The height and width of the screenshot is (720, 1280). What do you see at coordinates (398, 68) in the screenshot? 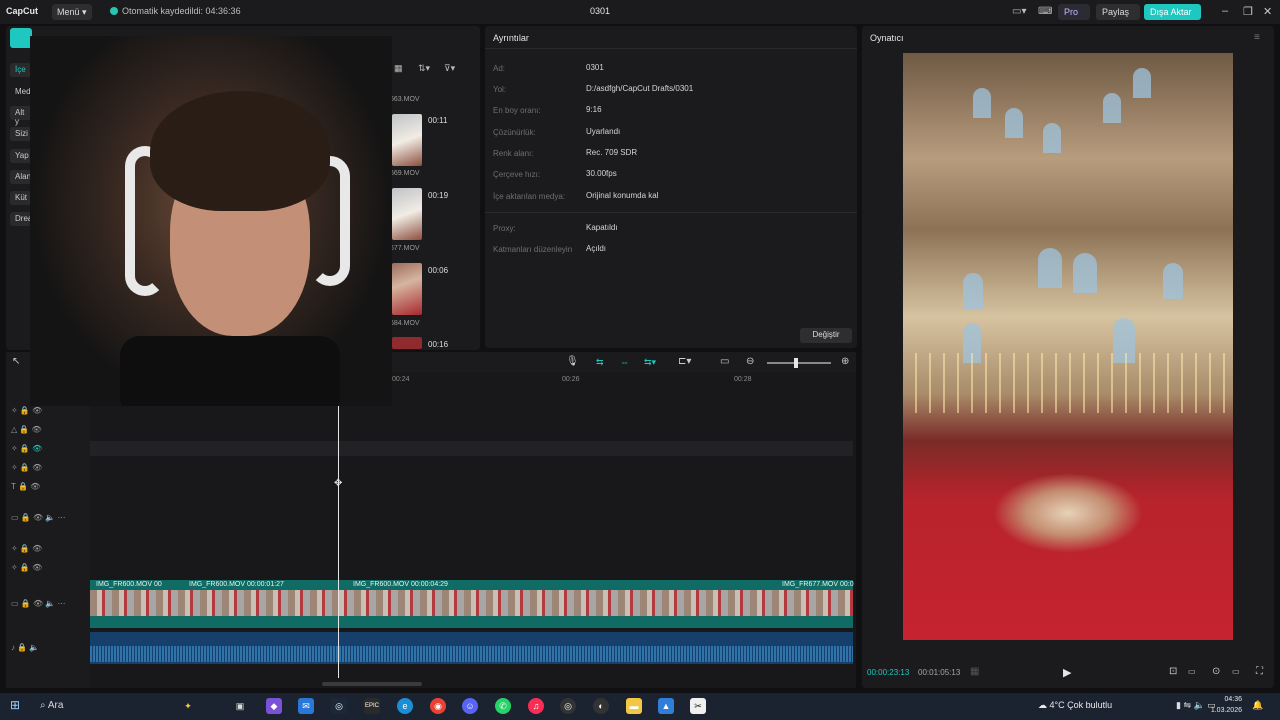
I see `grid-view-icon: ▦` at bounding box center [398, 68].